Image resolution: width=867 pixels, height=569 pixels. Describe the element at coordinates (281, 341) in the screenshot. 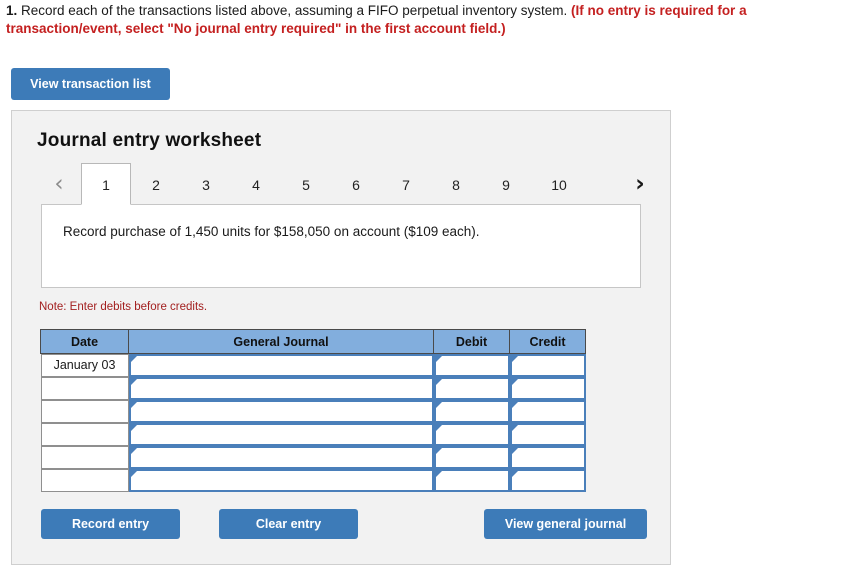

I see `column-header-general-journal: General Journal` at that location.